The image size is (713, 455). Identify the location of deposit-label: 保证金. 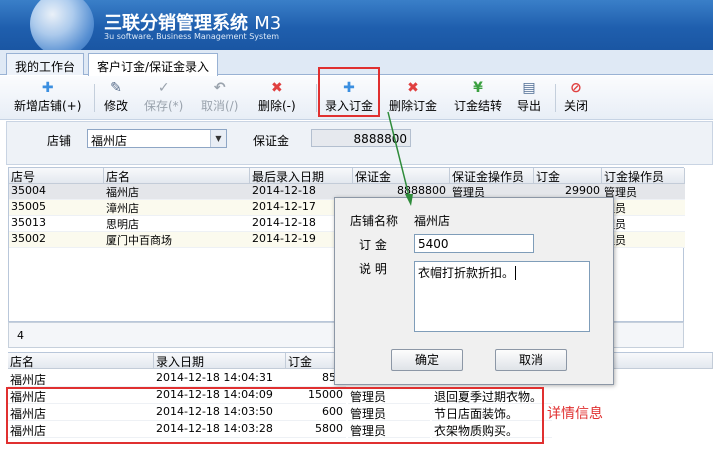
(271, 141).